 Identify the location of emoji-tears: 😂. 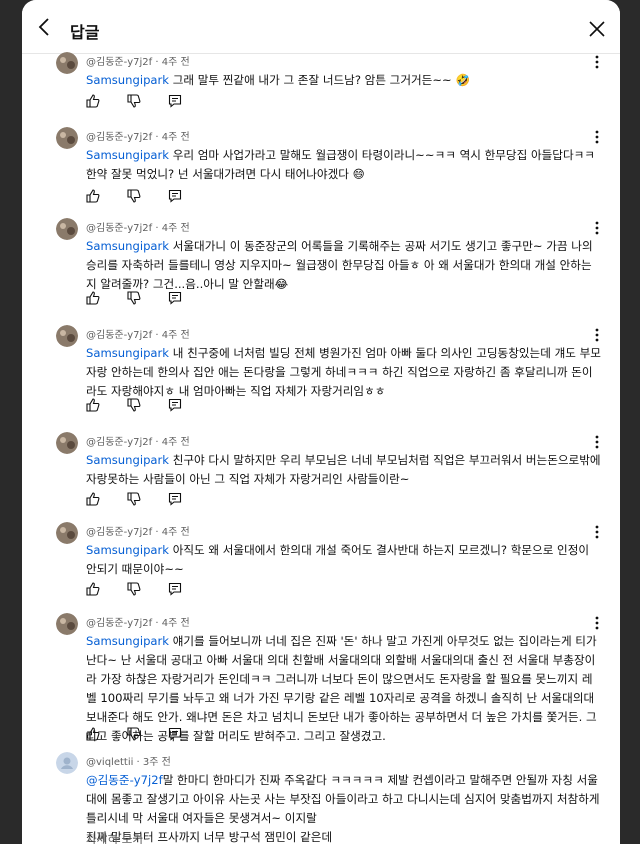
(281, 284).